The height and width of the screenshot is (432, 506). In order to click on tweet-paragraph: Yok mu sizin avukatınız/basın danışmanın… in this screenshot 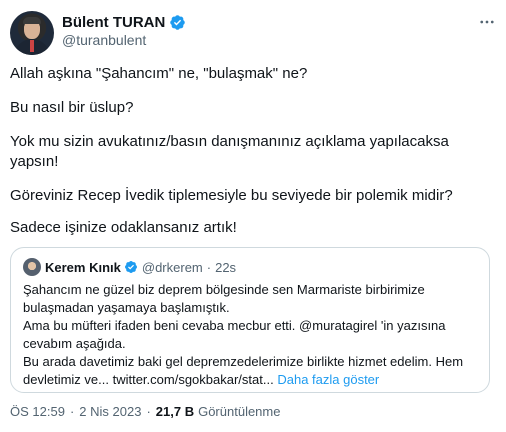, I will do `click(254, 152)`.